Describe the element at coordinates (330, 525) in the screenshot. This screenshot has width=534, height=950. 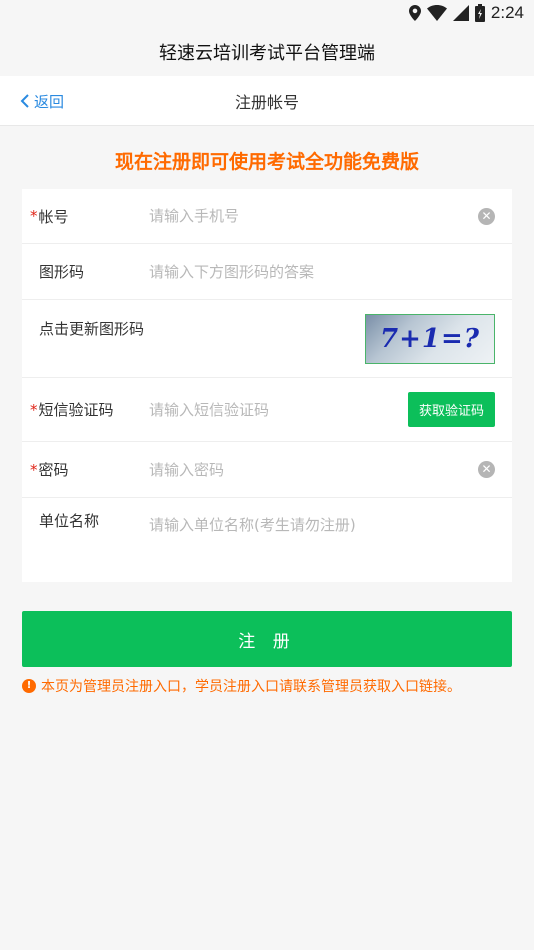
I see `org-input` at that location.